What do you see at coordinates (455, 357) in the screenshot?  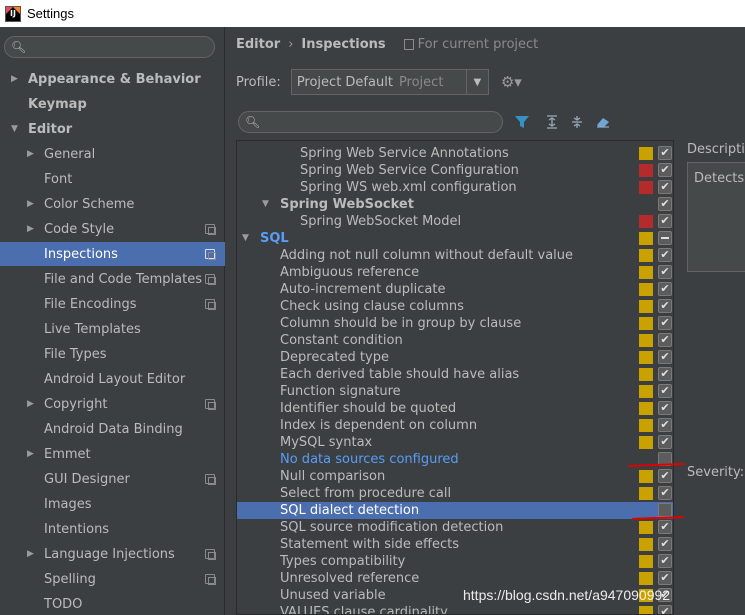 I see `inspection-row: Deprecated type ✔` at bounding box center [455, 357].